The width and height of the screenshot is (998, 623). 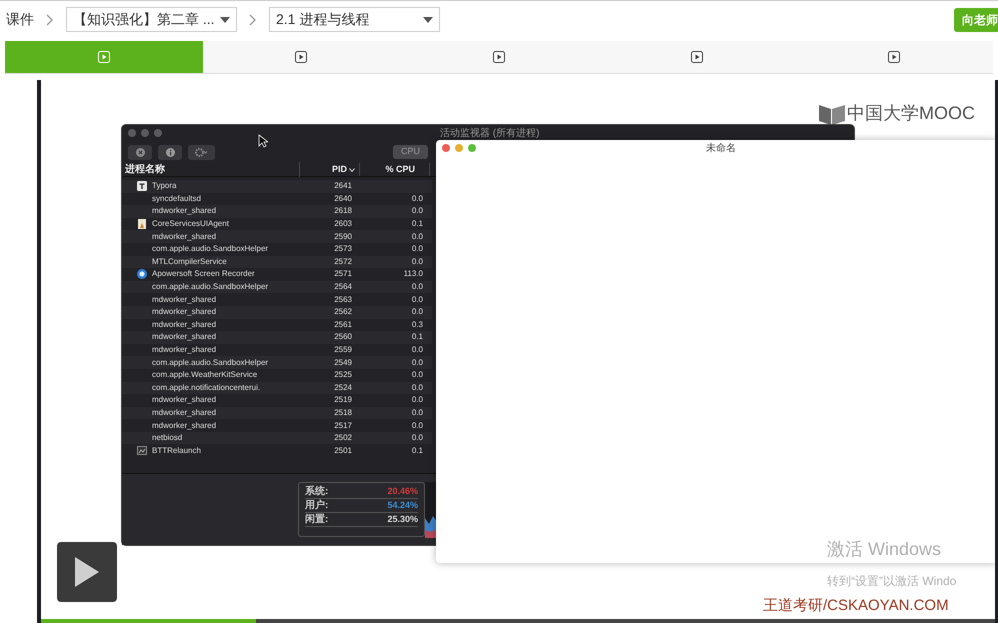 What do you see at coordinates (342, 375) in the screenshot?
I see `process-pid: 2525` at bounding box center [342, 375].